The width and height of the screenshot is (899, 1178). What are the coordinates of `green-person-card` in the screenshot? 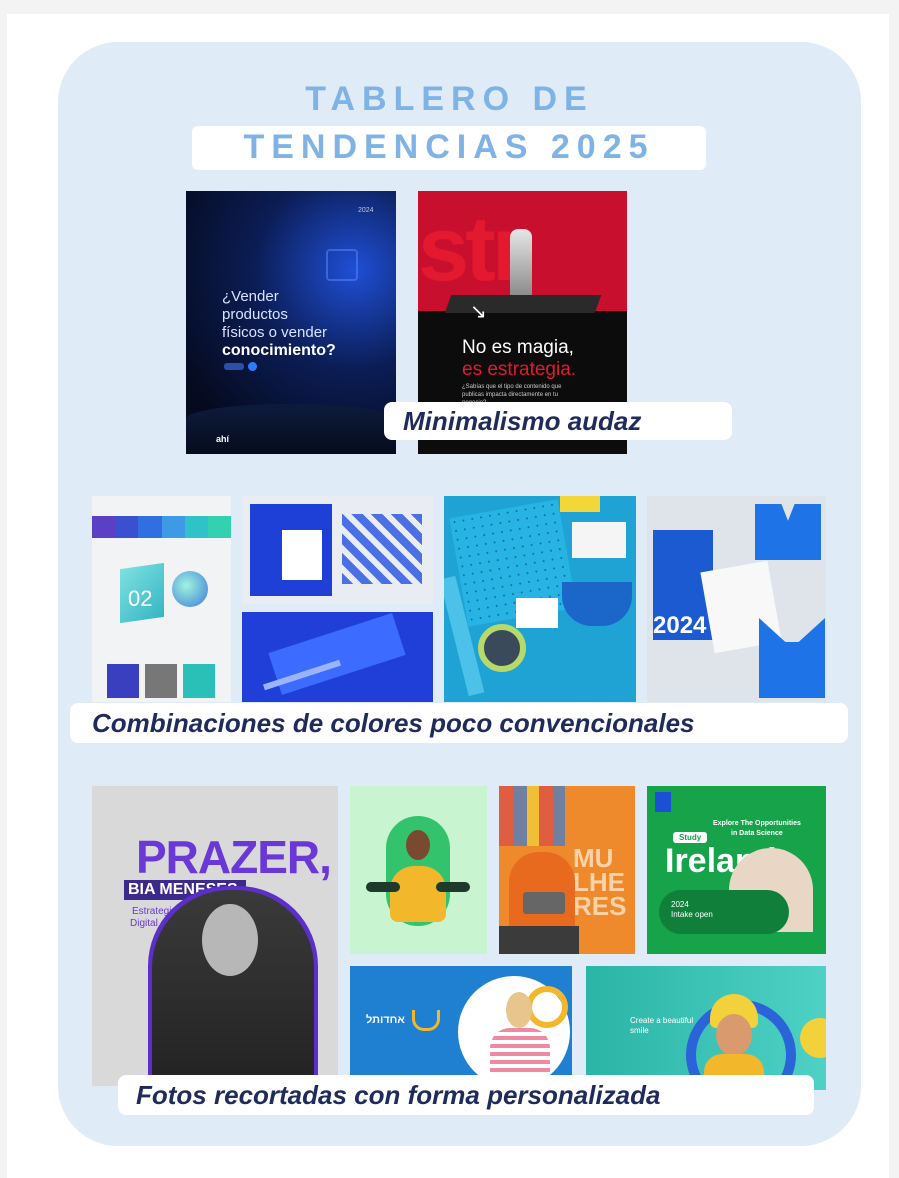 It's located at (418, 870).